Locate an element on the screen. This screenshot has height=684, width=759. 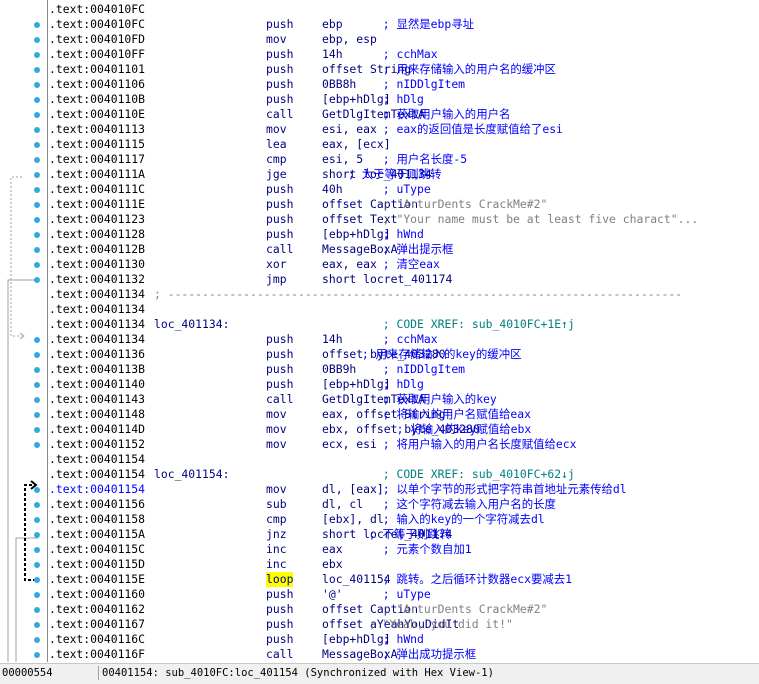
instruction-mnemonic: sub is located at coordinates (276, 504).